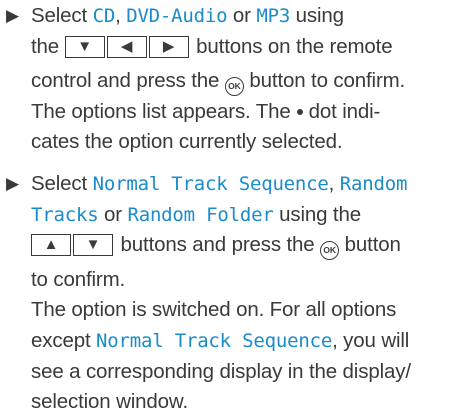 The height and width of the screenshot is (418, 470). I want to click on text-the: the, so click(45, 46).